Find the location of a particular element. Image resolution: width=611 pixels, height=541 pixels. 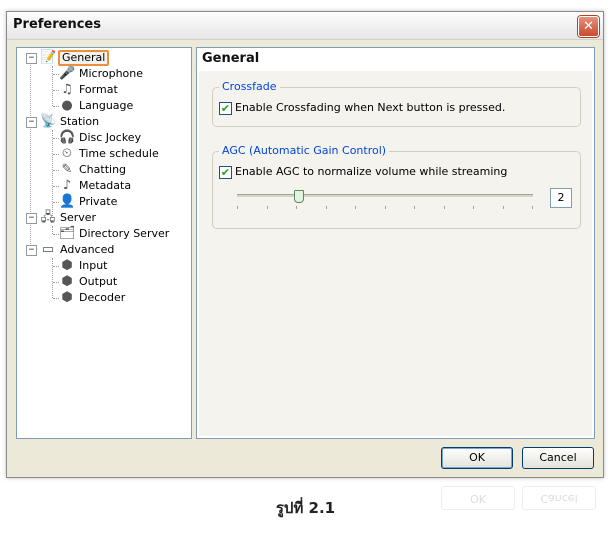

tree-item-advanced: − ▭ Advanced is located at coordinates (103, 250).